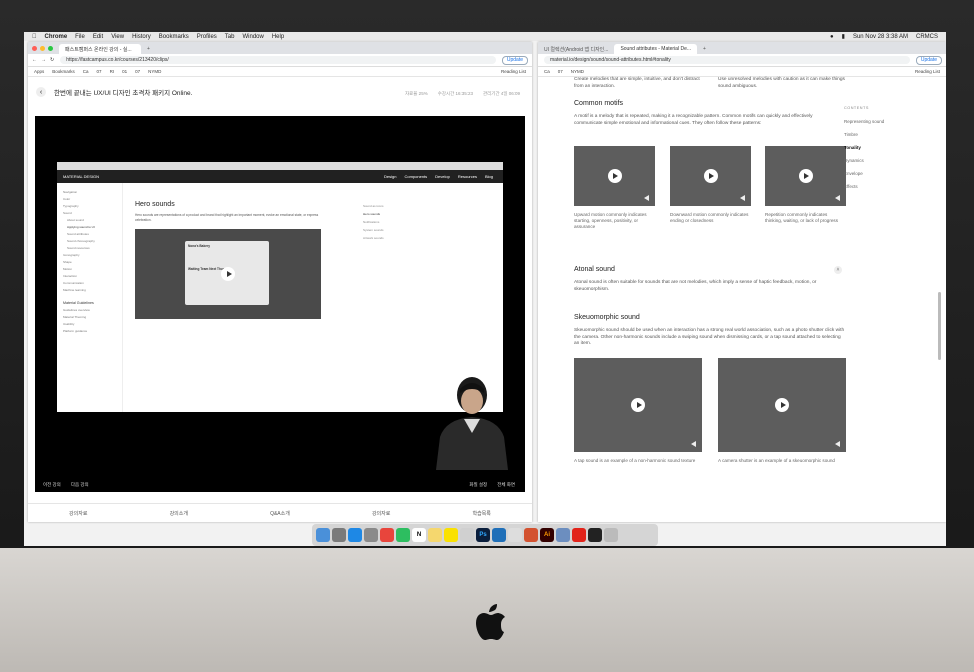 The width and height of the screenshot is (974, 672). What do you see at coordinates (381, 513) in the screenshot?
I see `bottom-tab-4: 강의자료` at bounding box center [381, 513].